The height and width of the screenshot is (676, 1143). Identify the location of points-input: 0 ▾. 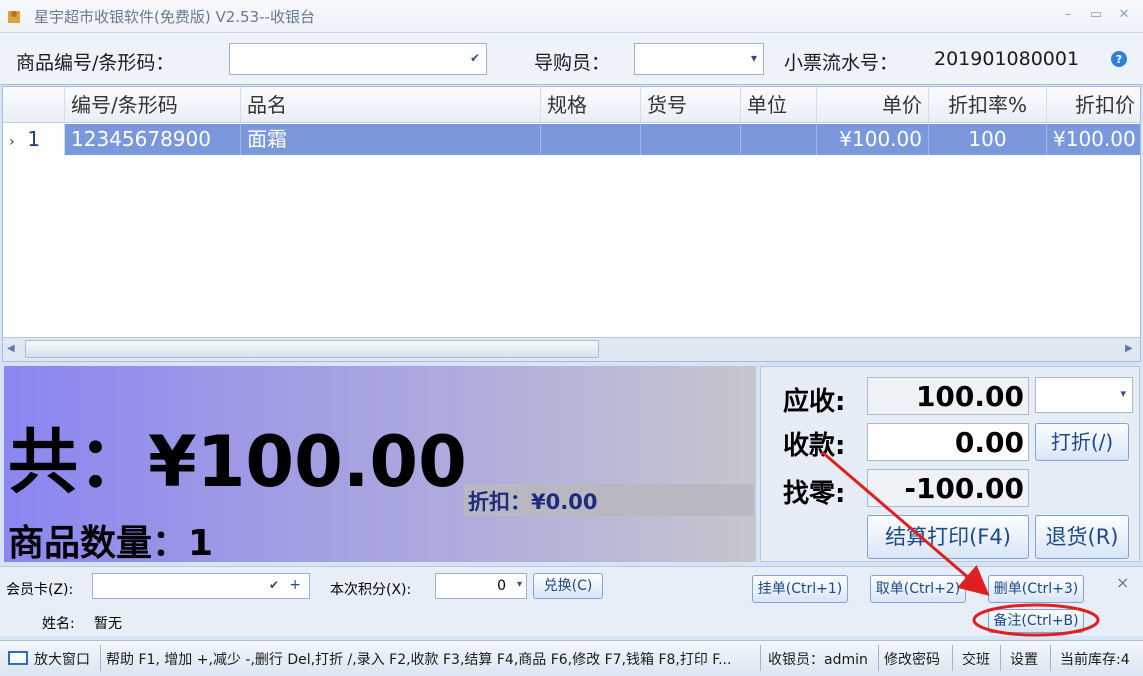
(481, 586).